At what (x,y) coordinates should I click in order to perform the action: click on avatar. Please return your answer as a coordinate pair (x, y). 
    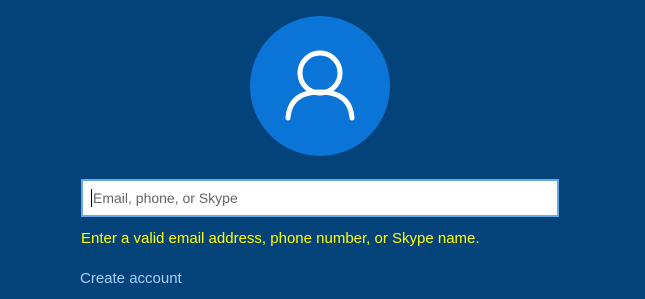
    Looking at the image, I should click on (320, 86).